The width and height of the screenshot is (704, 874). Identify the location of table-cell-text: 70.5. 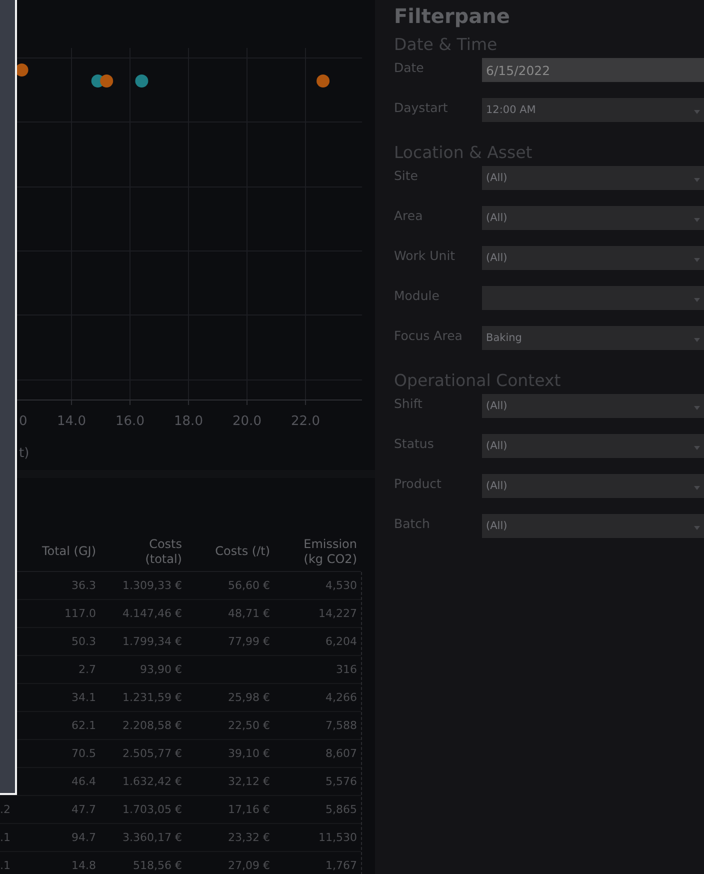
(83, 753).